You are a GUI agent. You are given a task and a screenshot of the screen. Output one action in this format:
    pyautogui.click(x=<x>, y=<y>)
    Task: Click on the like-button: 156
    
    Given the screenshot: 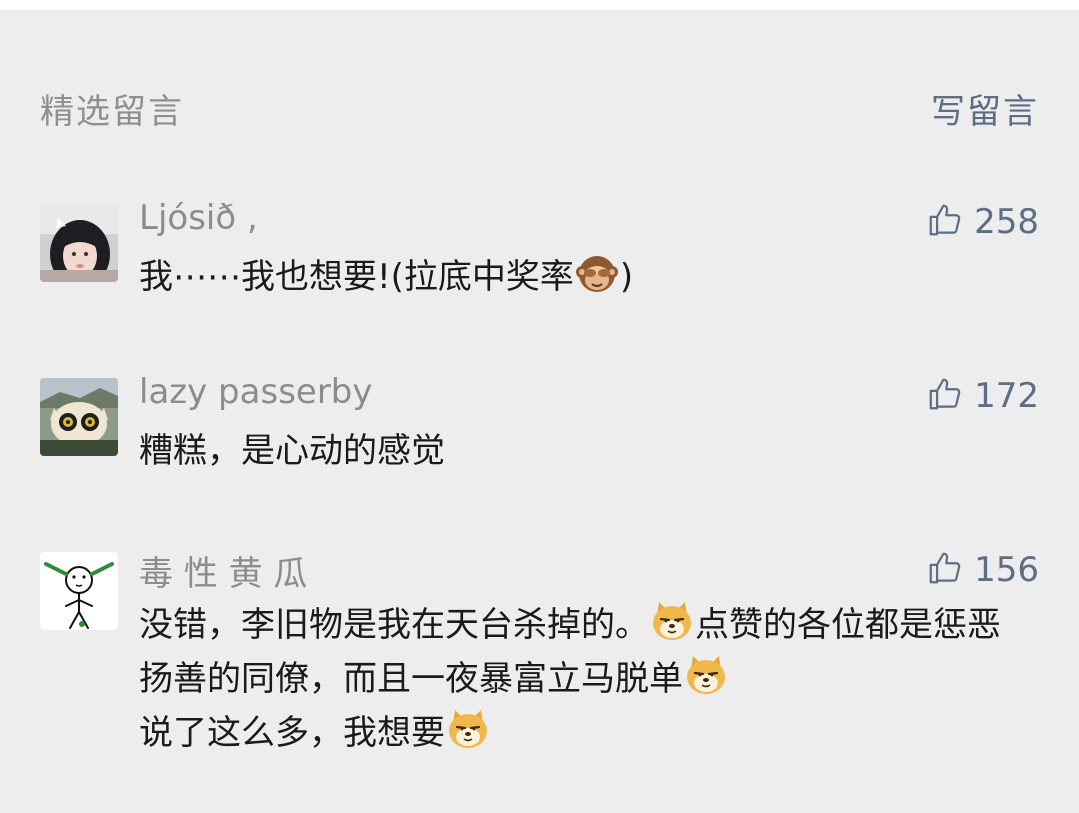 What is the action you would take?
    pyautogui.click(x=982, y=570)
    